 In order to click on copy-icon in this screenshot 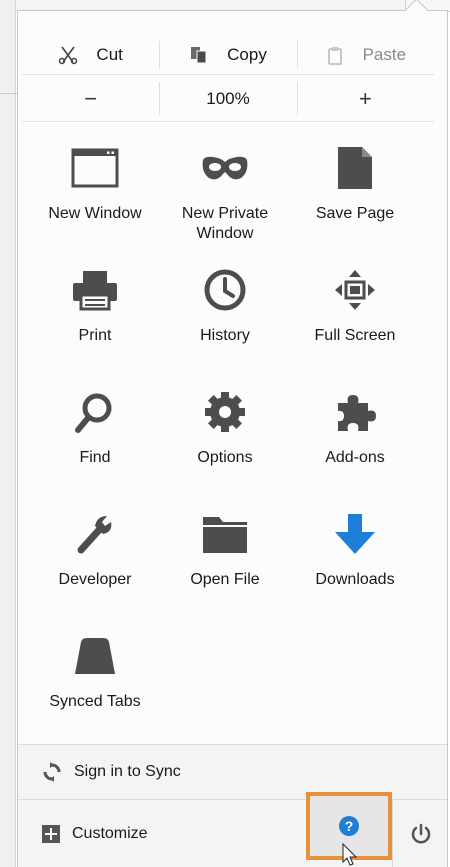, I will do `click(199, 54)`.